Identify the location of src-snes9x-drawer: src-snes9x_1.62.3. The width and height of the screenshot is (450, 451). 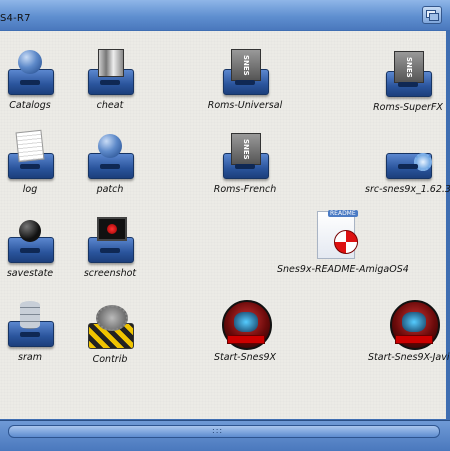
(406, 163).